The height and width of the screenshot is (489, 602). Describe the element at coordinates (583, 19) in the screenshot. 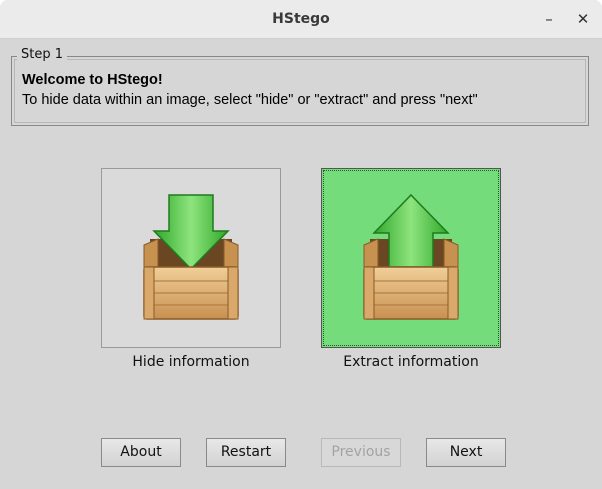

I see `close-button: ✕` at that location.